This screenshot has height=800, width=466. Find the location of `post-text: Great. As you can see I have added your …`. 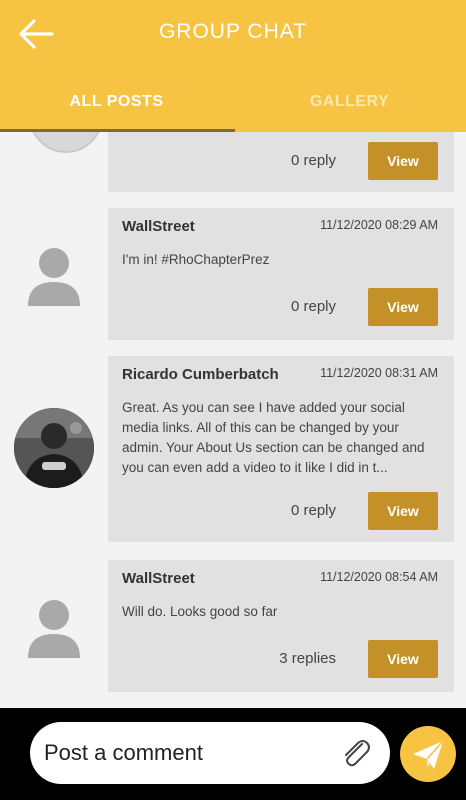

post-text: Great. As you can see I have added your … is located at coordinates (273, 437).